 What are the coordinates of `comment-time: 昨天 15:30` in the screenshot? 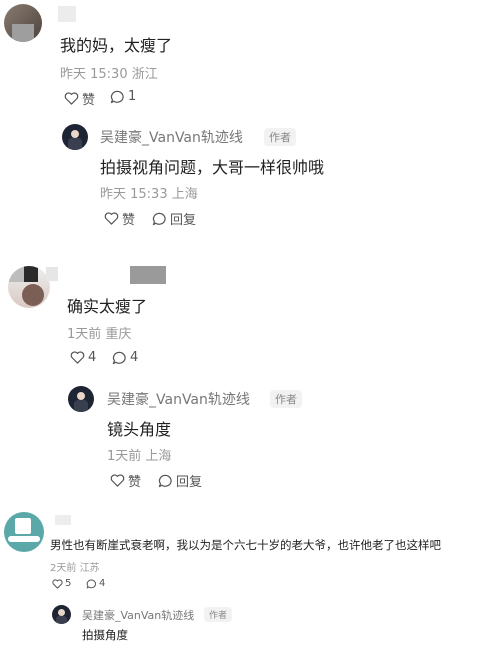 It's located at (94, 74).